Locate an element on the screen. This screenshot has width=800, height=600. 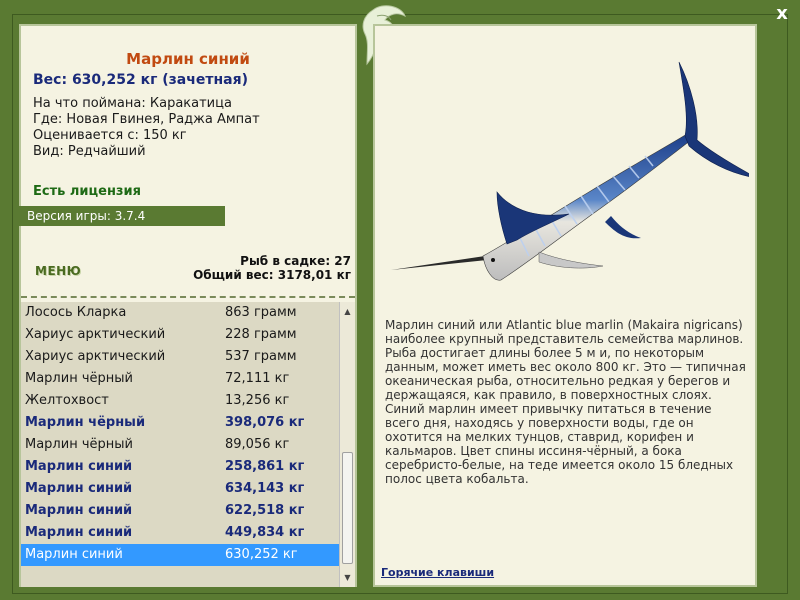
menu-button: МЕНЮ is located at coordinates (58, 271).